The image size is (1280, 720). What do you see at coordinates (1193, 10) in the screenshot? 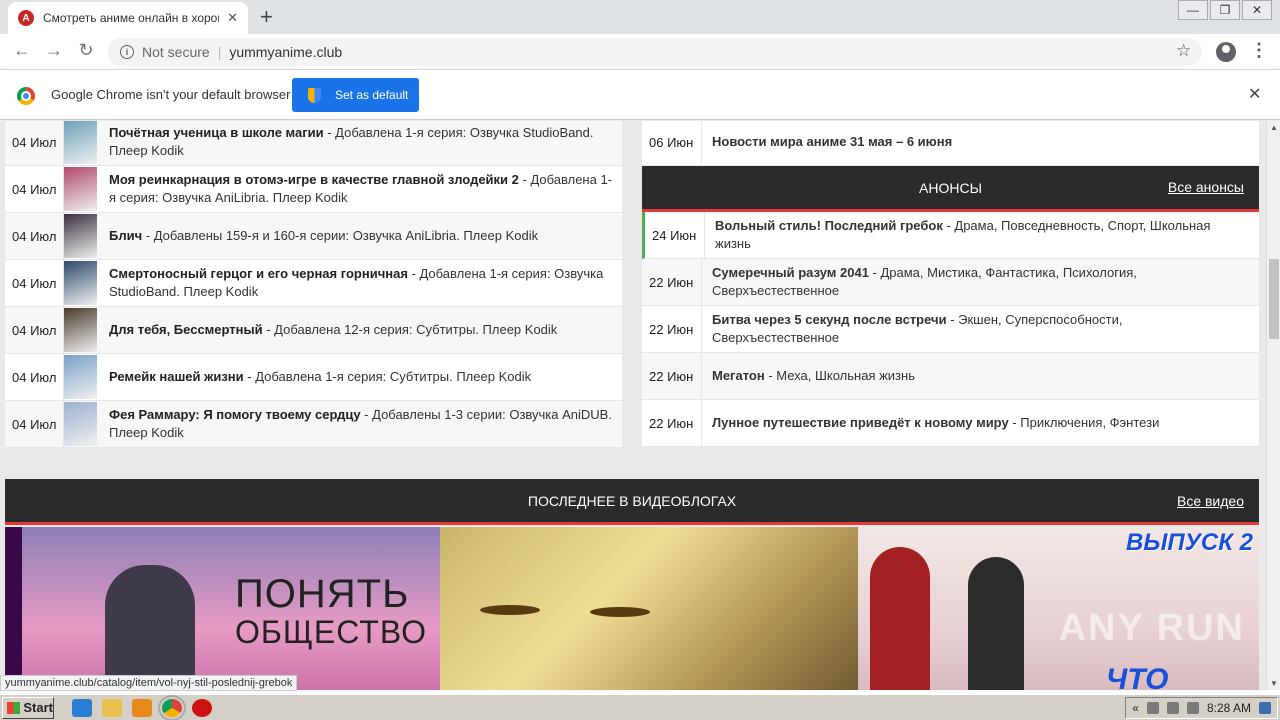
I see `minimize-icon: —` at bounding box center [1193, 10].